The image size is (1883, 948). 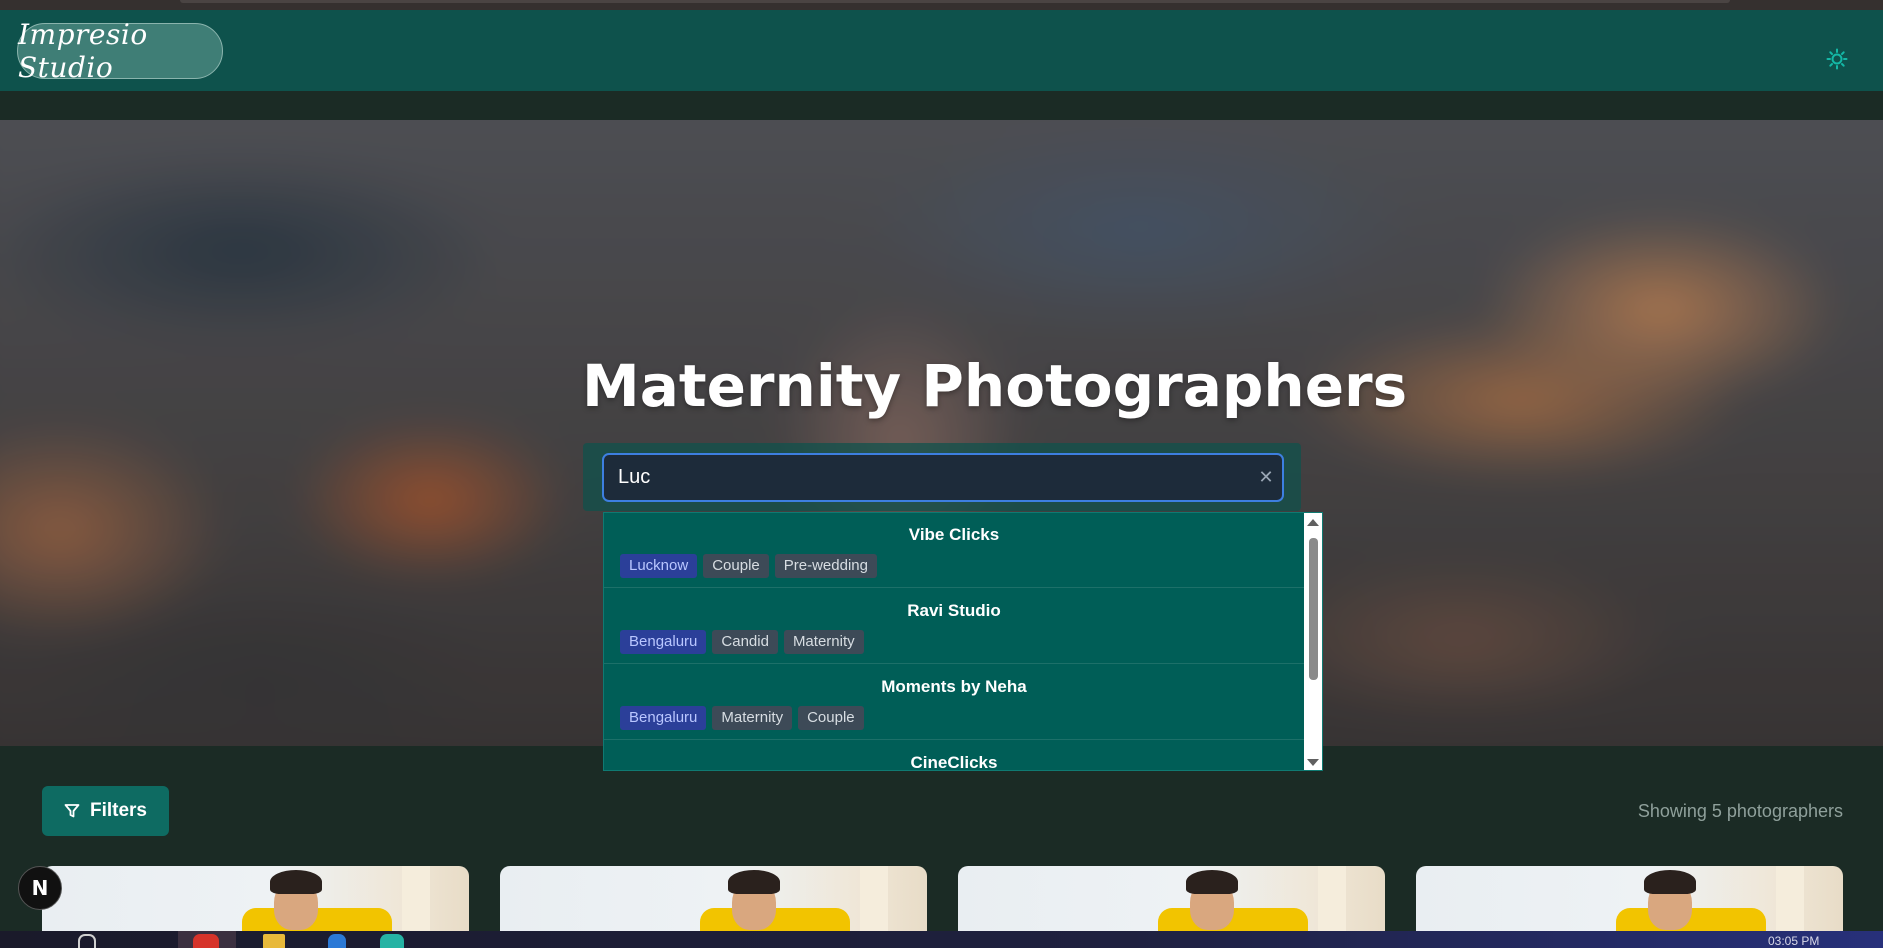 What do you see at coordinates (87, 941) in the screenshot?
I see `search-icon` at bounding box center [87, 941].